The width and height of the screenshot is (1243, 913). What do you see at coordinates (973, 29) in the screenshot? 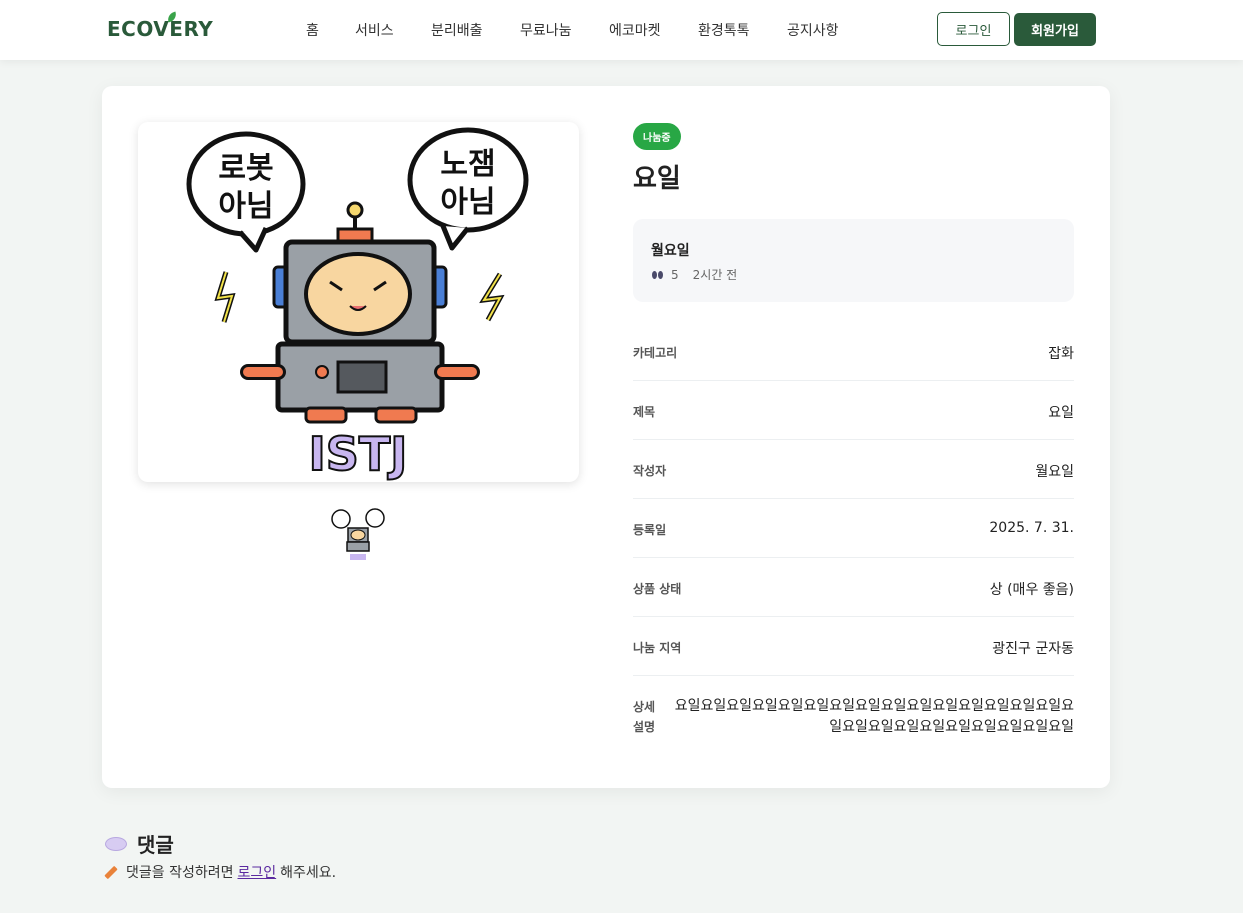
I see `login-button: 로그인` at bounding box center [973, 29].